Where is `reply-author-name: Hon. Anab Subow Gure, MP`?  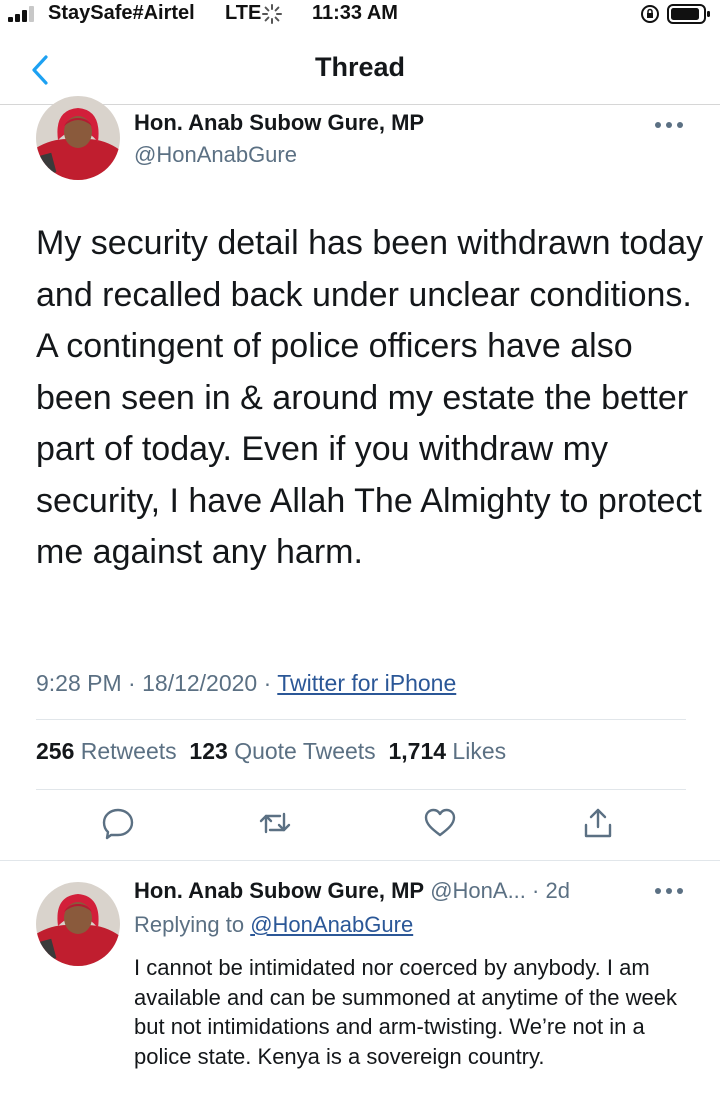
reply-author-name: Hon. Anab Subow Gure, MP is located at coordinates (279, 890).